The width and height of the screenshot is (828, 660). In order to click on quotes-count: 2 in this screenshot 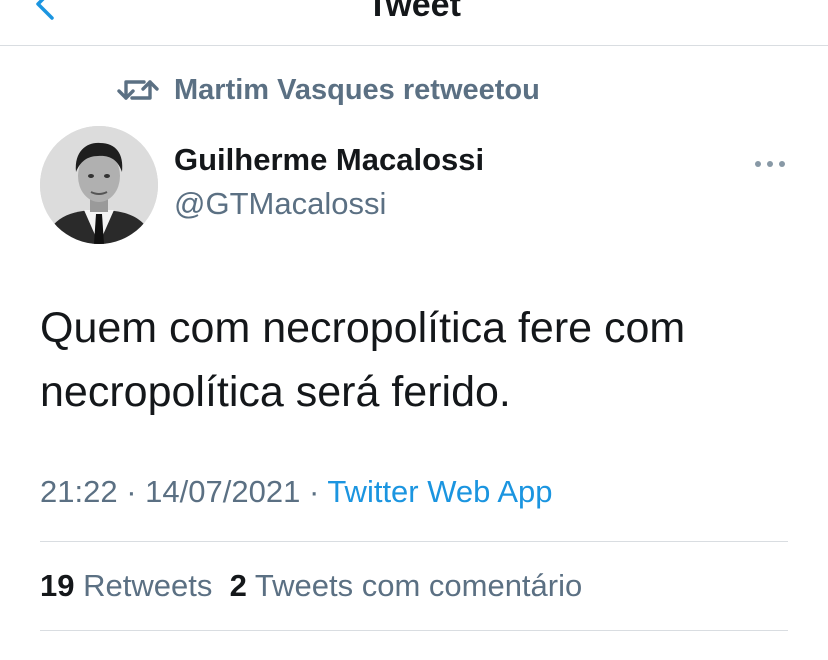, I will do `click(238, 585)`.